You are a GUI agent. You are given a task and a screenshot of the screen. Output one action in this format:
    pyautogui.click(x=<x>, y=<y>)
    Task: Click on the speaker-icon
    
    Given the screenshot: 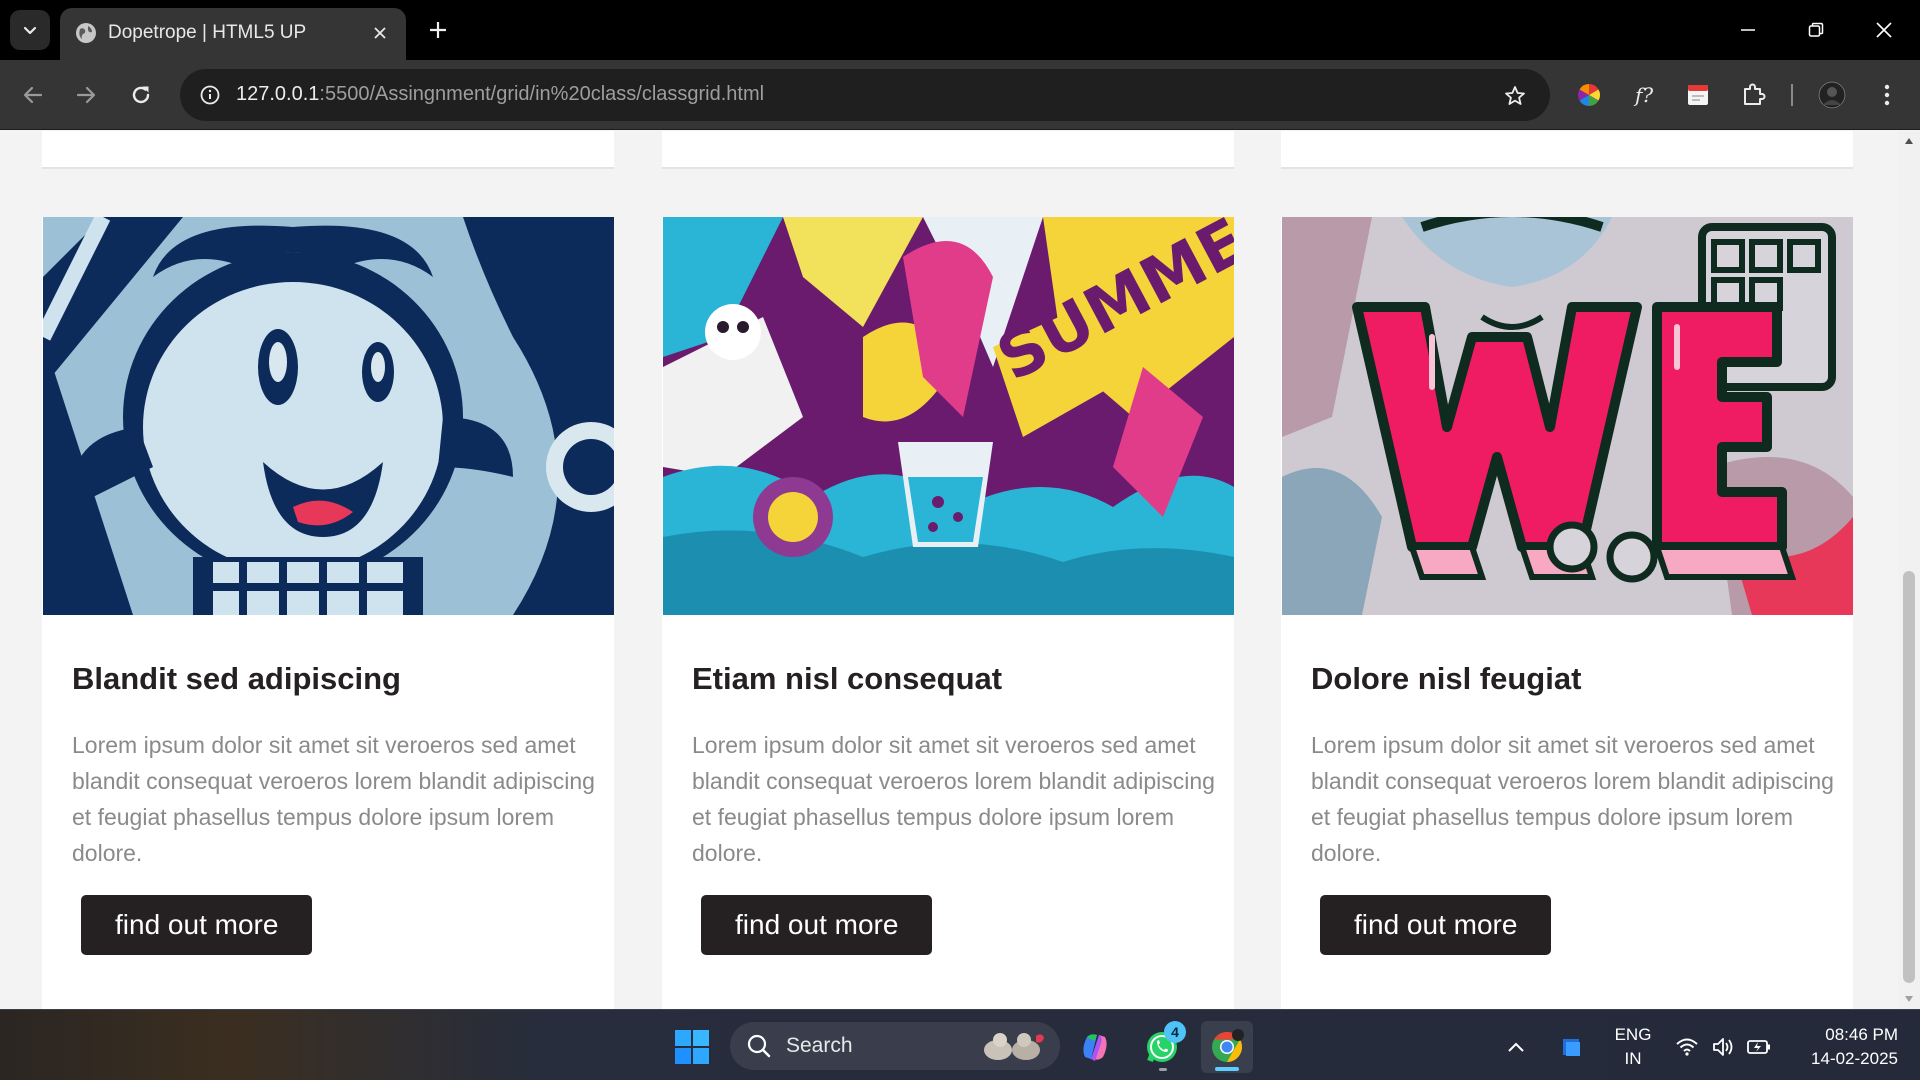 What is the action you would take?
    pyautogui.click(x=1723, y=1047)
    